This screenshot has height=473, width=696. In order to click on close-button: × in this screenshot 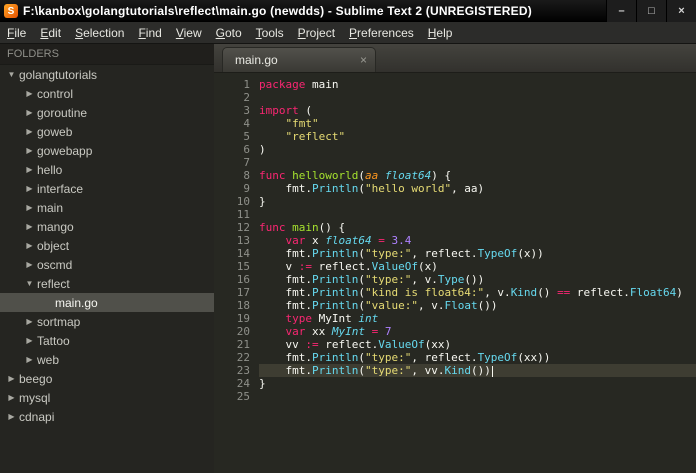, I will do `click(681, 11)`.